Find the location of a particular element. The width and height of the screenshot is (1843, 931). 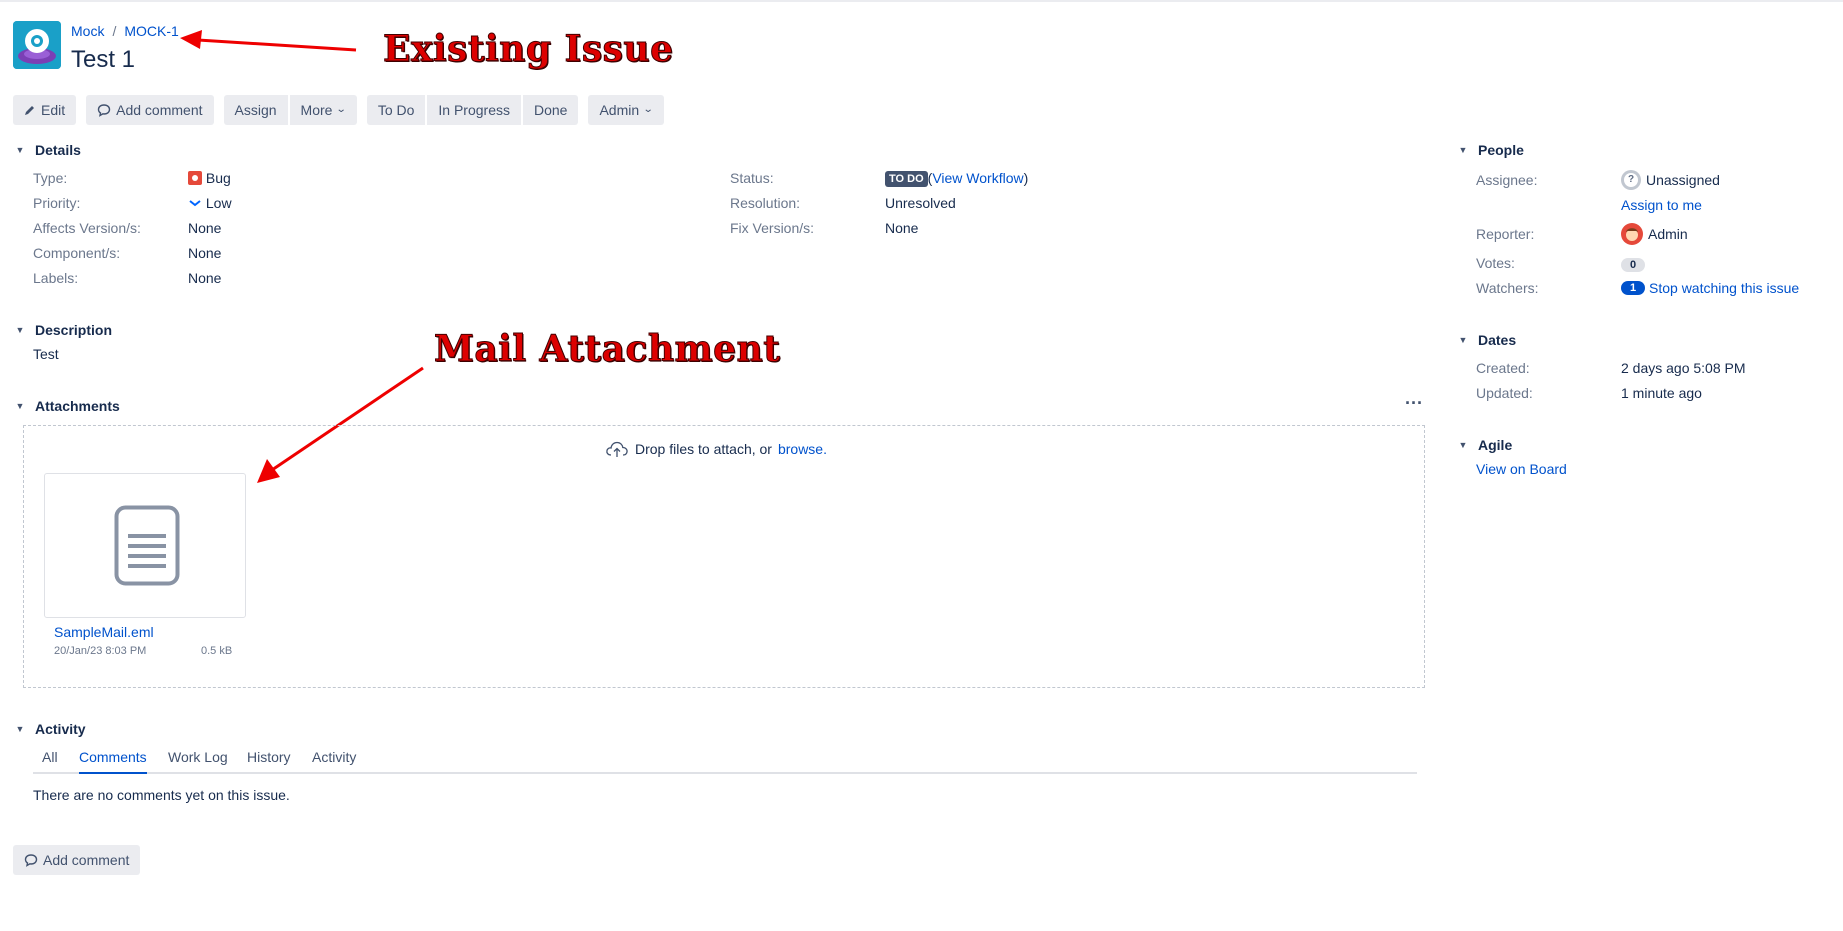

tab-work-log: Work Log is located at coordinates (198, 757).